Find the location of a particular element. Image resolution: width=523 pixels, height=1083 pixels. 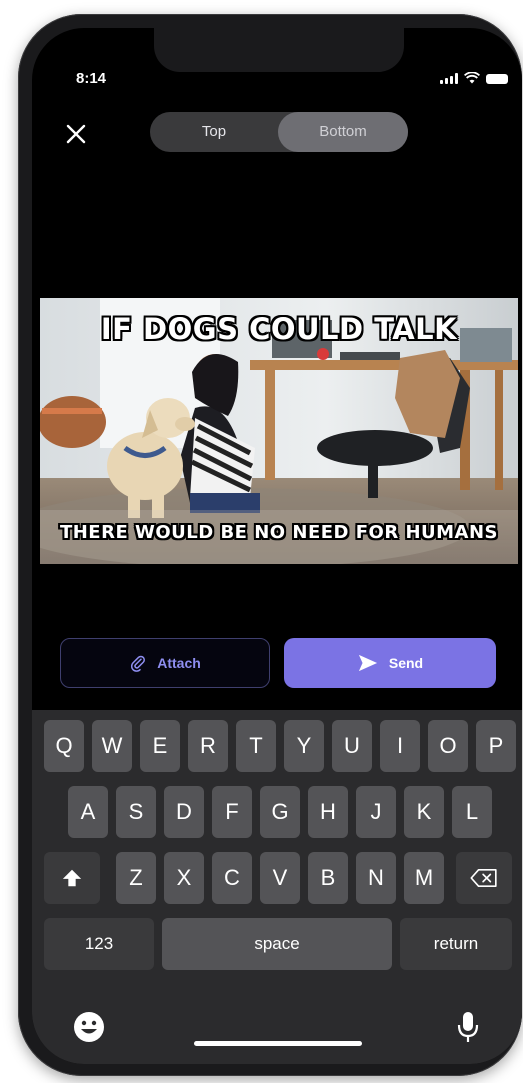

meme-bottom-text: THERE WOULD BE NO NEED FOR HUMANS is located at coordinates (279, 532).